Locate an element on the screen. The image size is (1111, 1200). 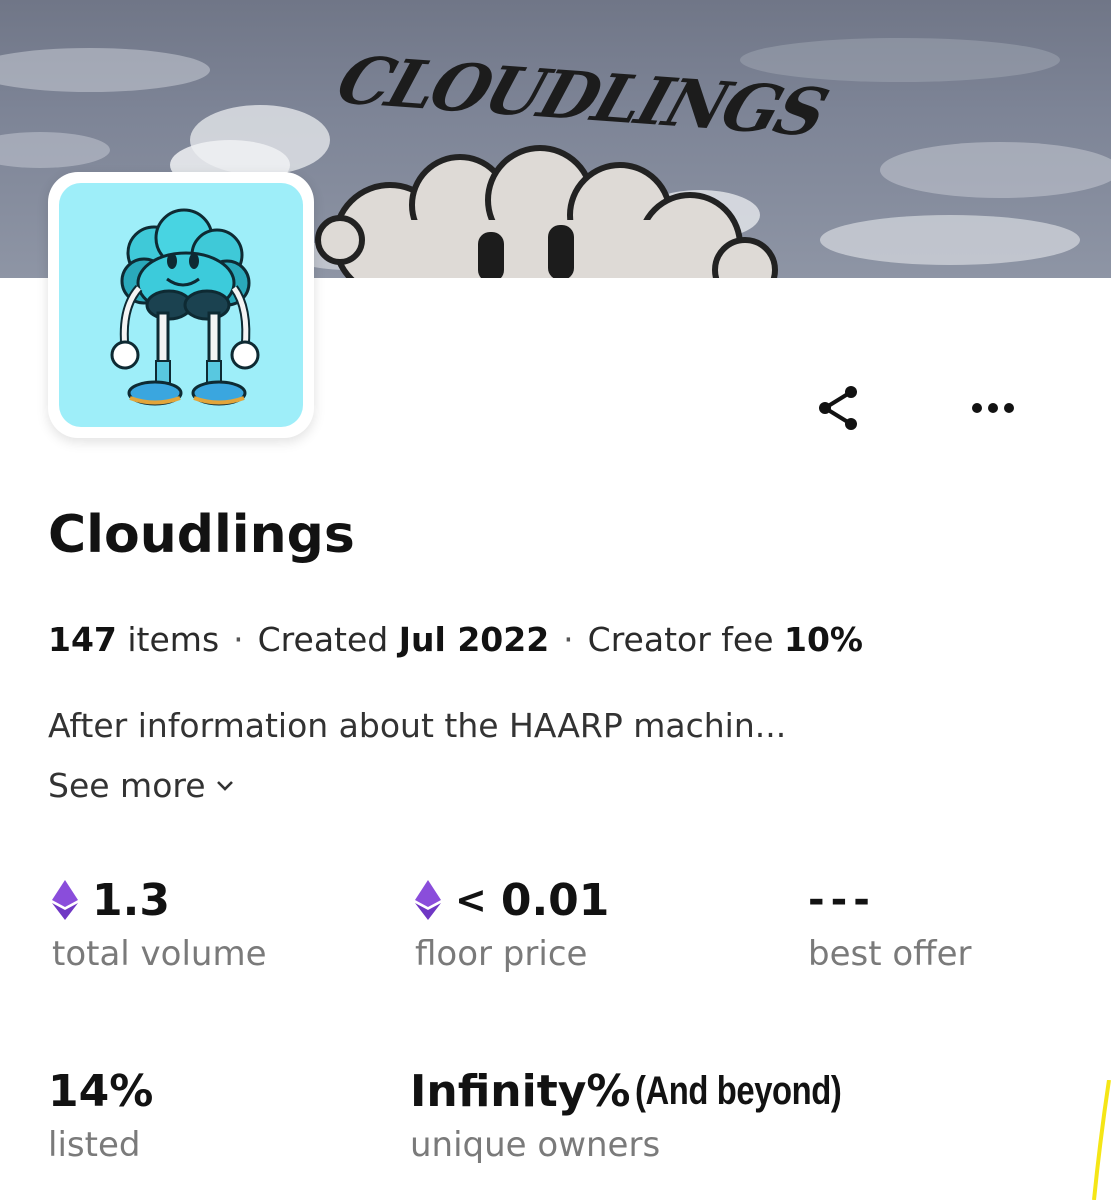
stat-total-volume: 1.3 total volume is located at coordinates (159, 923).